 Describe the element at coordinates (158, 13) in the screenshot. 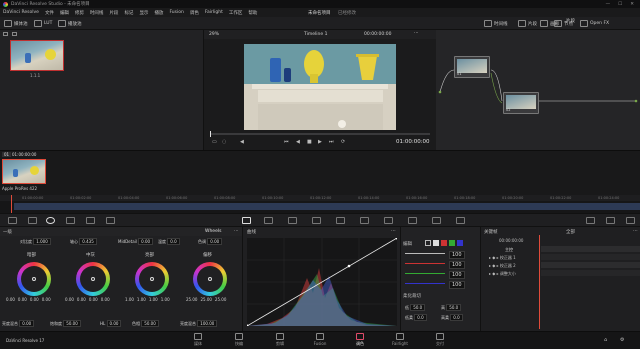

I see `menu-item-playback: 播放` at that location.